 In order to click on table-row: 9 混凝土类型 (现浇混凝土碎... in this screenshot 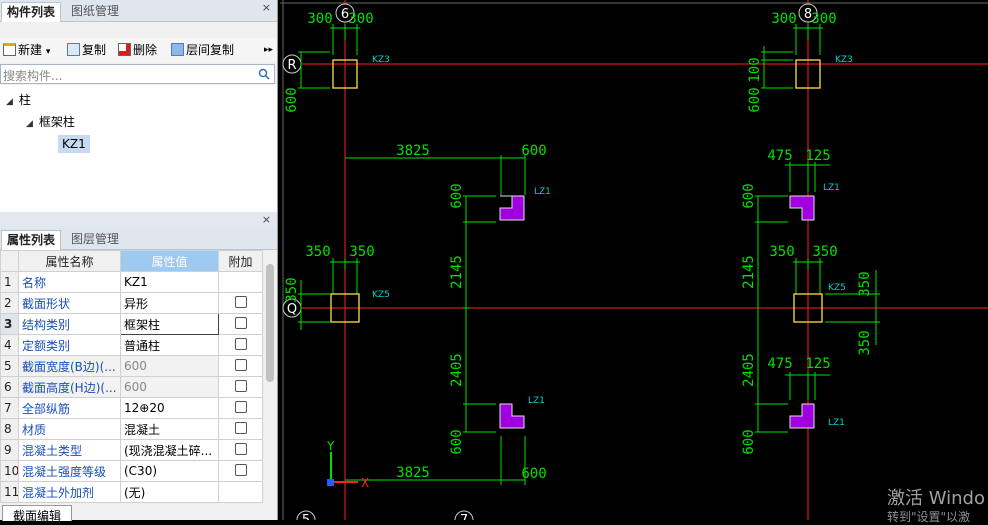, I will do `click(131, 450)`.